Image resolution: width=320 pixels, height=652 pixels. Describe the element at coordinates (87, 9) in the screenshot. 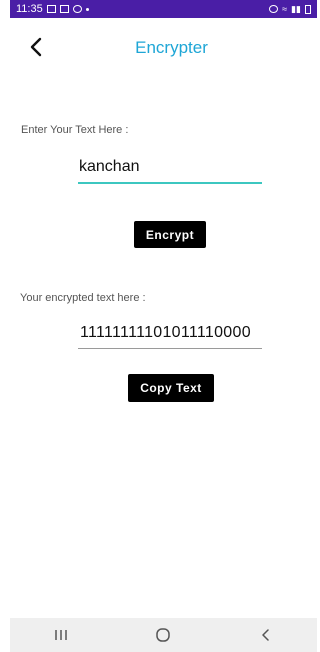

I see `notification-dot-icon` at that location.